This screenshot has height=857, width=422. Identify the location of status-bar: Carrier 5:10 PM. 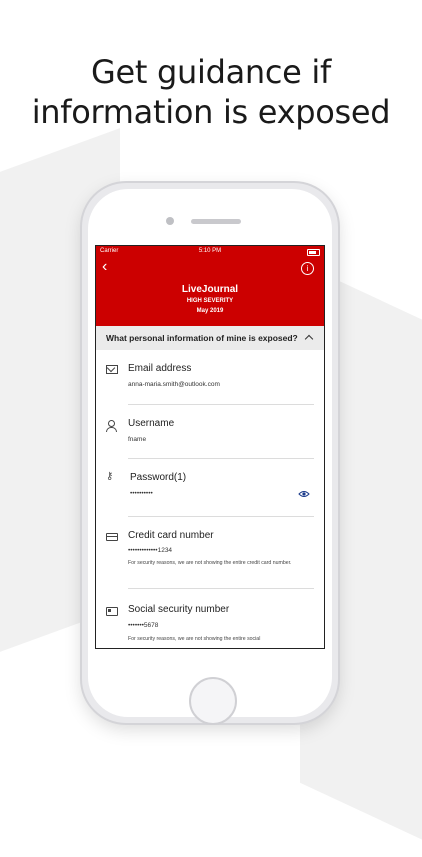
(210, 253).